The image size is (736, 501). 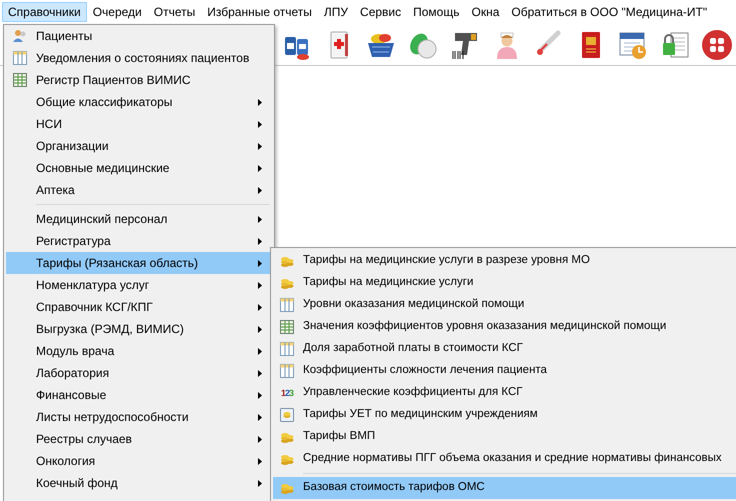 What do you see at coordinates (504, 371) in the screenshot?
I see `menu-item: Коэффициенты сложности лечения пациента` at bounding box center [504, 371].